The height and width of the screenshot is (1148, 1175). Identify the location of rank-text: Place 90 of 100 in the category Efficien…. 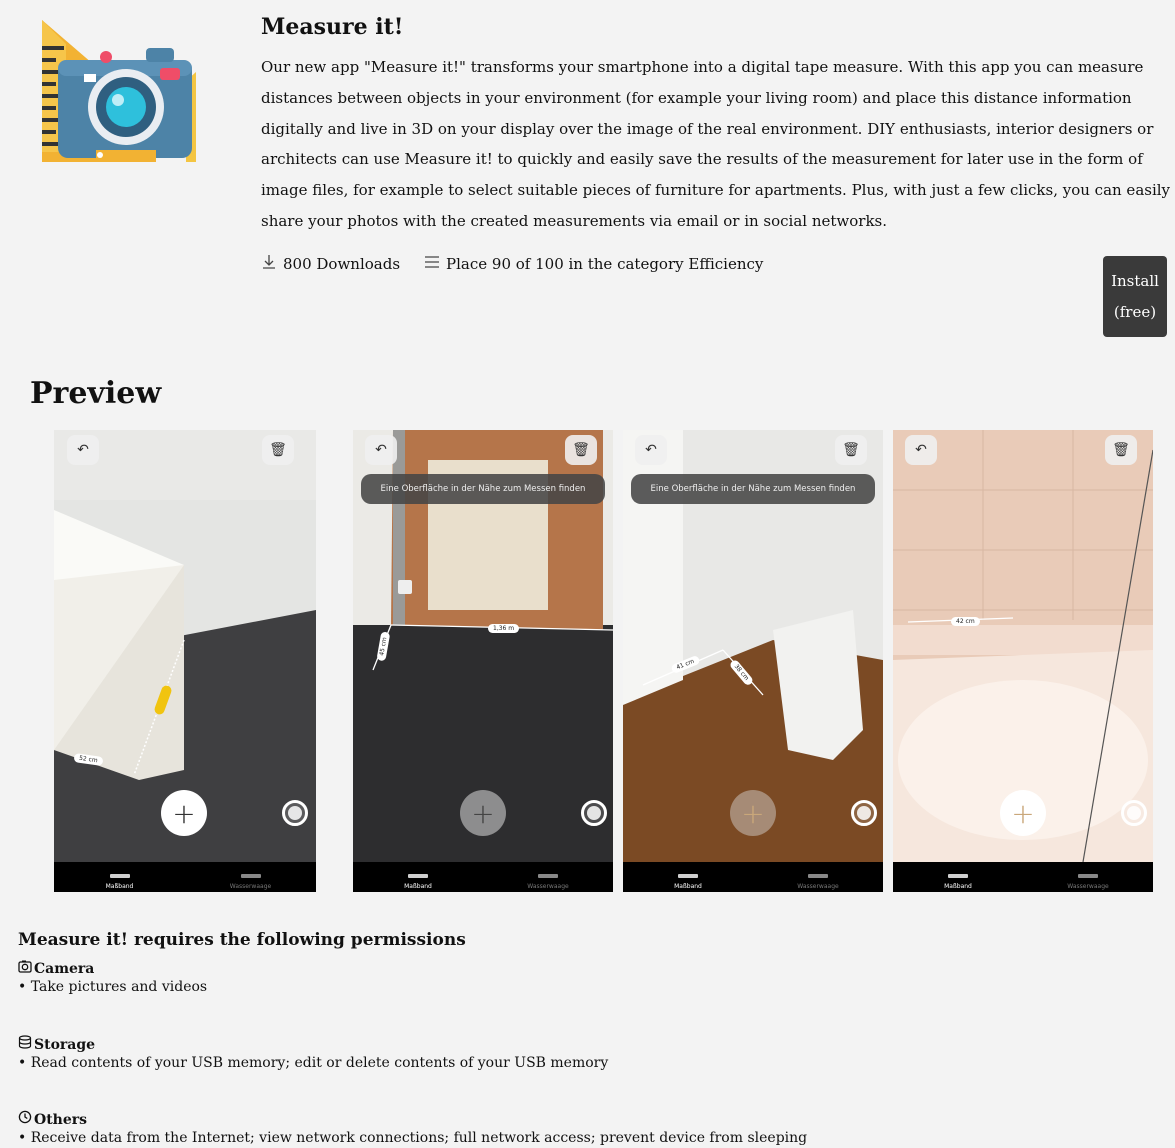
(605, 264).